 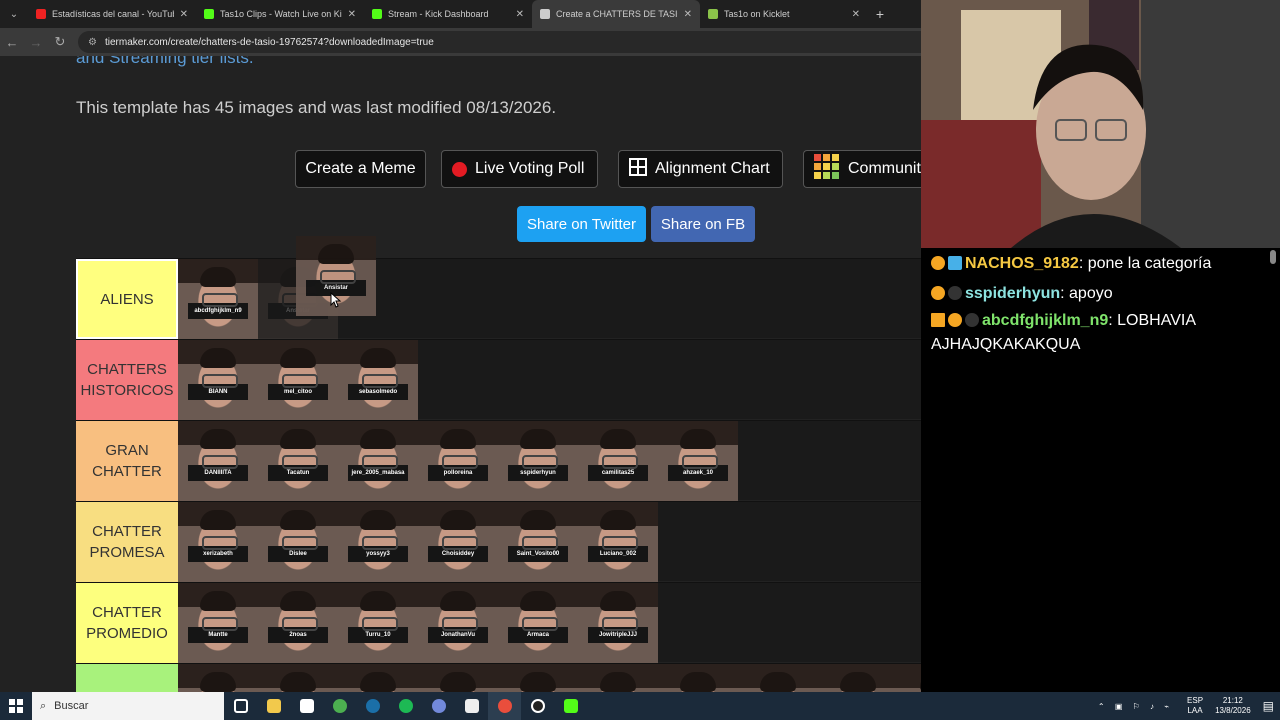 What do you see at coordinates (537, 706) in the screenshot?
I see `obs-icon` at bounding box center [537, 706].